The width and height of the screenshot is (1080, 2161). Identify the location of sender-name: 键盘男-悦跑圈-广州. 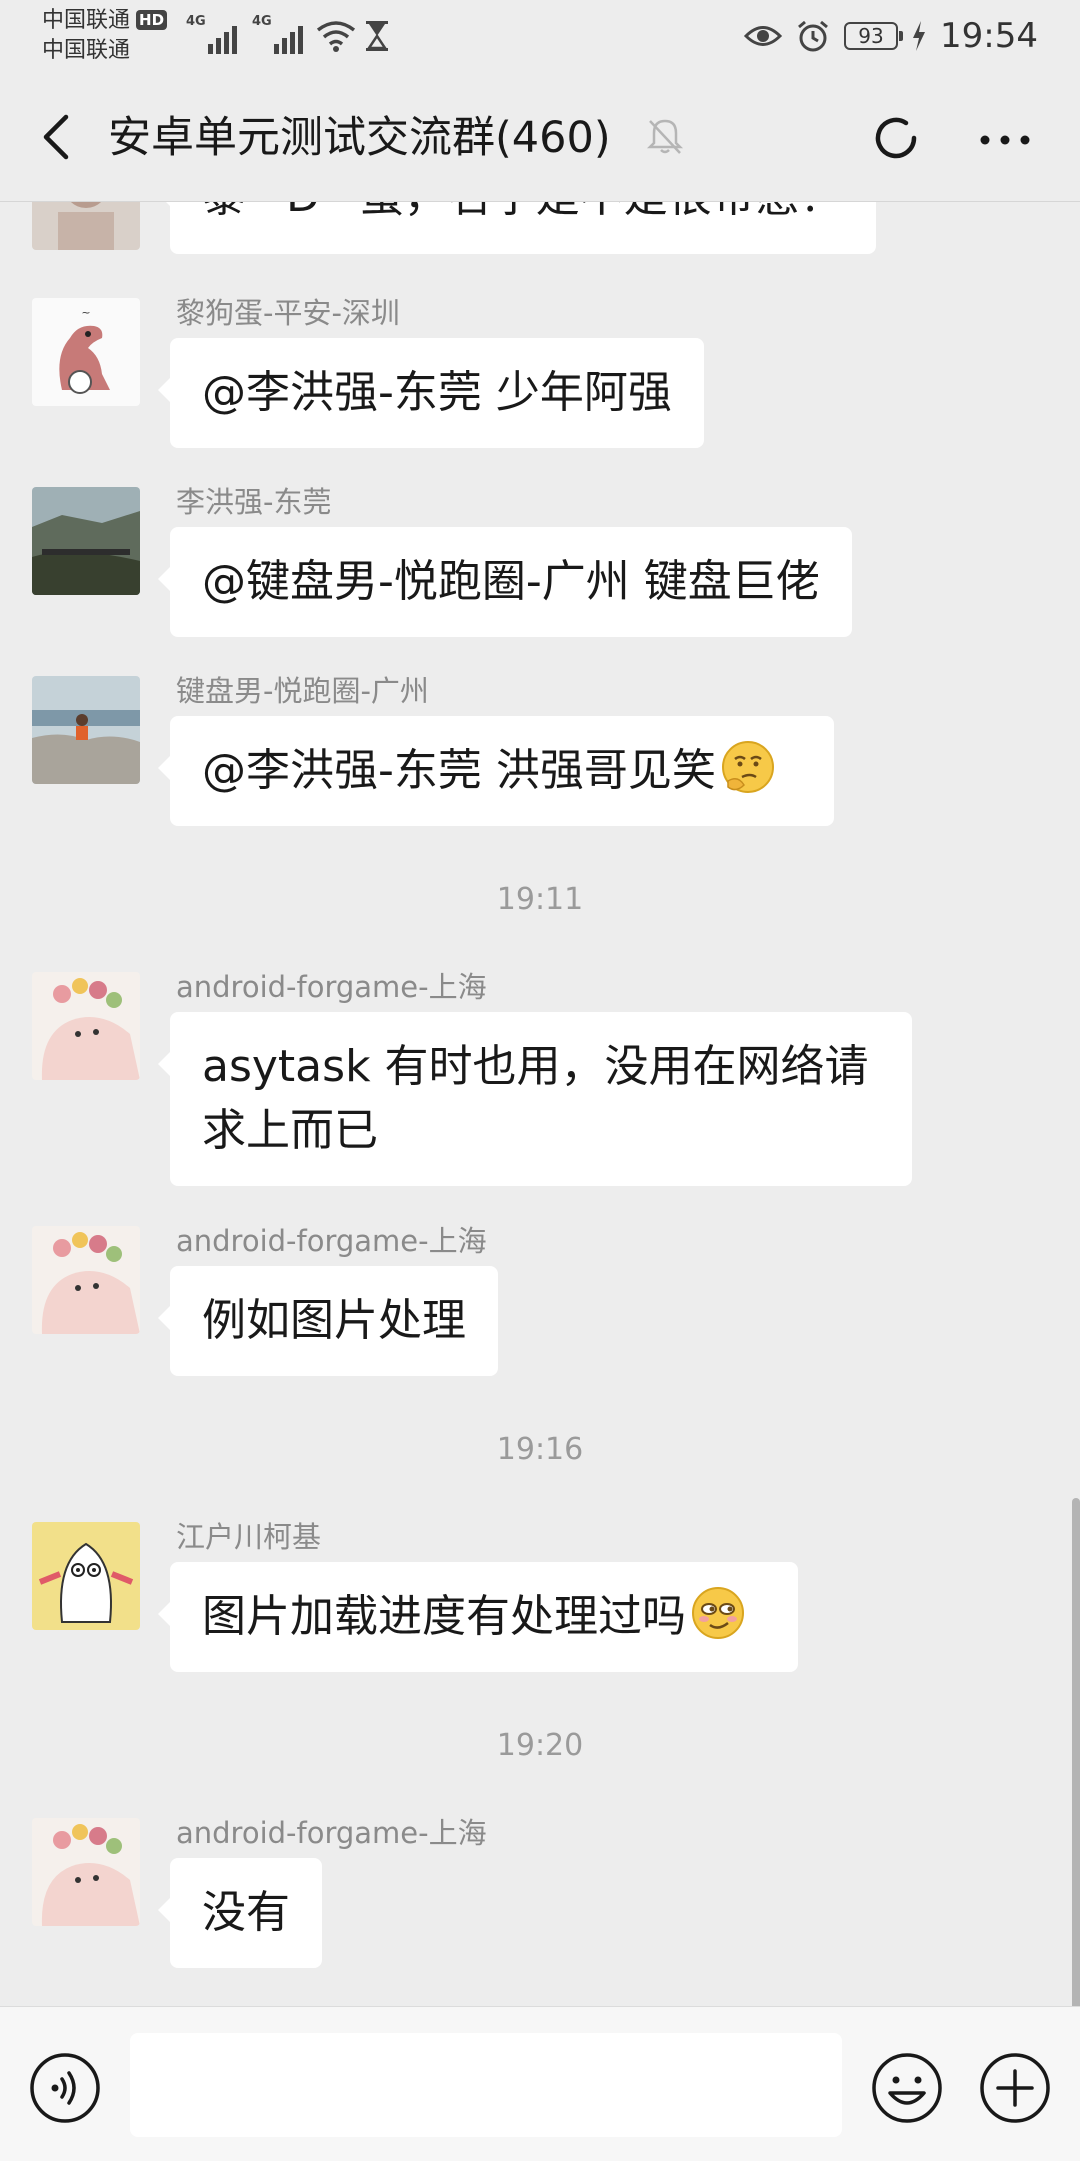
(302, 691).